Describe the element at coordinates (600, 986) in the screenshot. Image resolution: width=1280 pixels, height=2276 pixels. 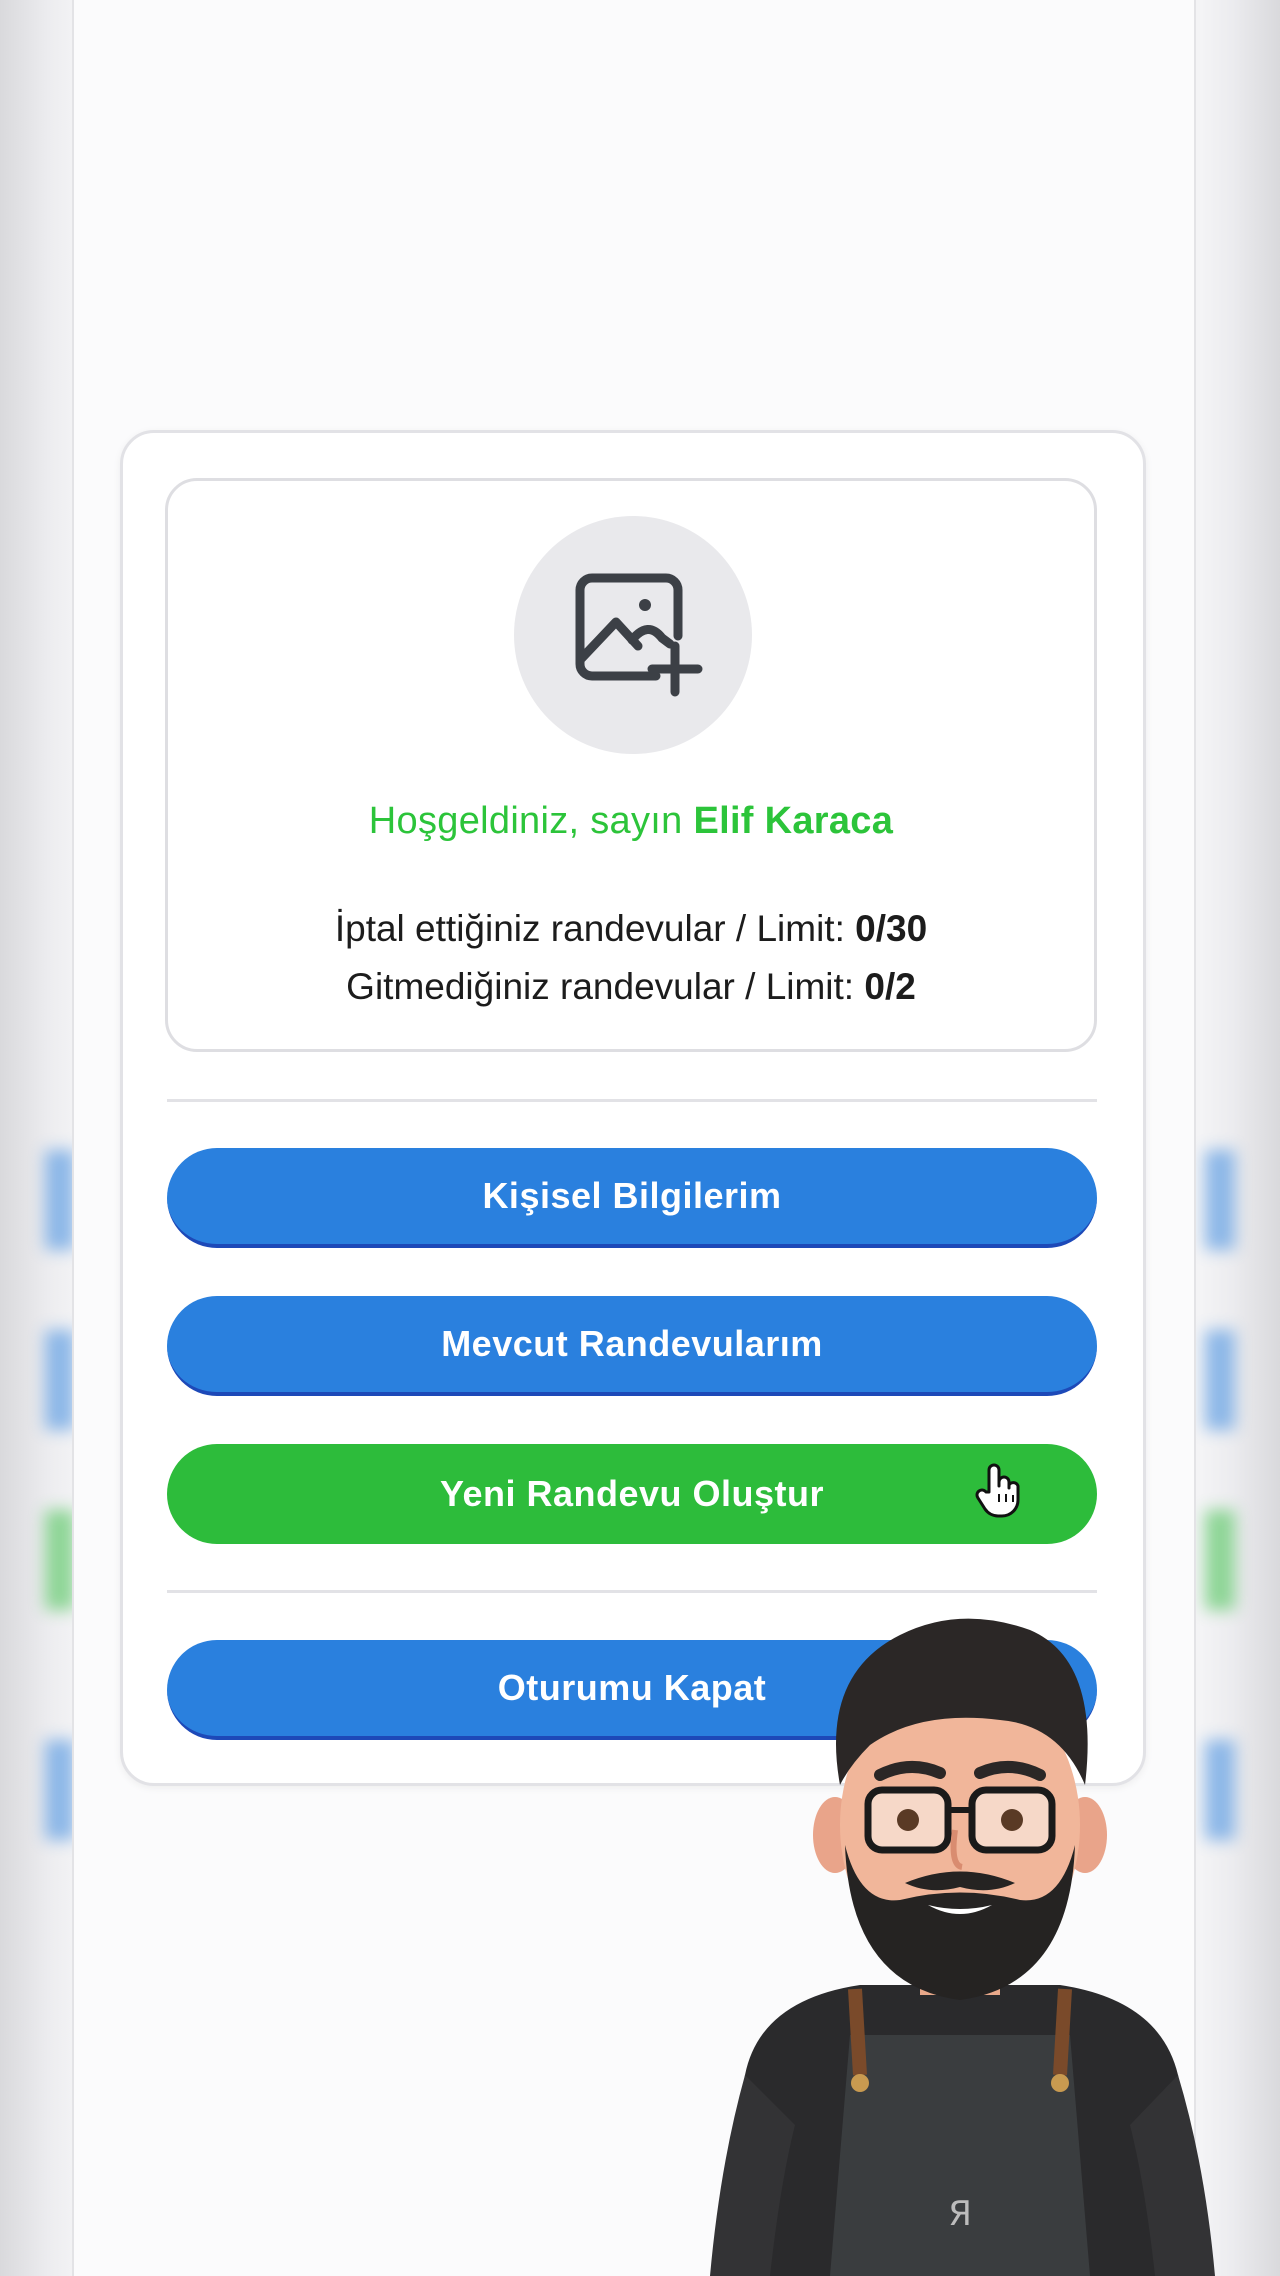
I see `missed-limit-label: Gitmediğiniz randevular / Limit:` at that location.